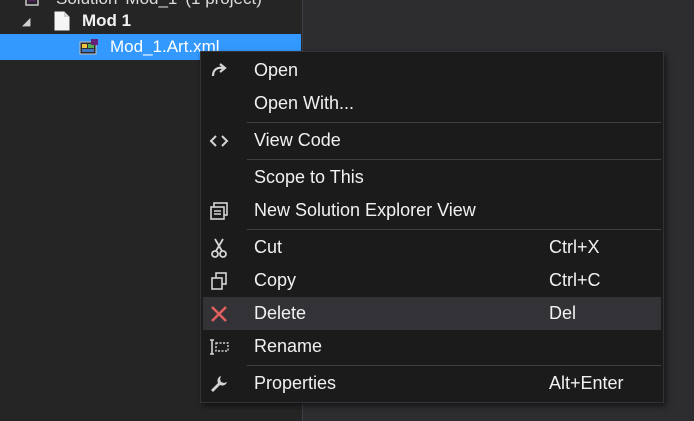 The height and width of the screenshot is (421, 694). What do you see at coordinates (309, 177) in the screenshot?
I see `menu-label: Scope to This` at bounding box center [309, 177].